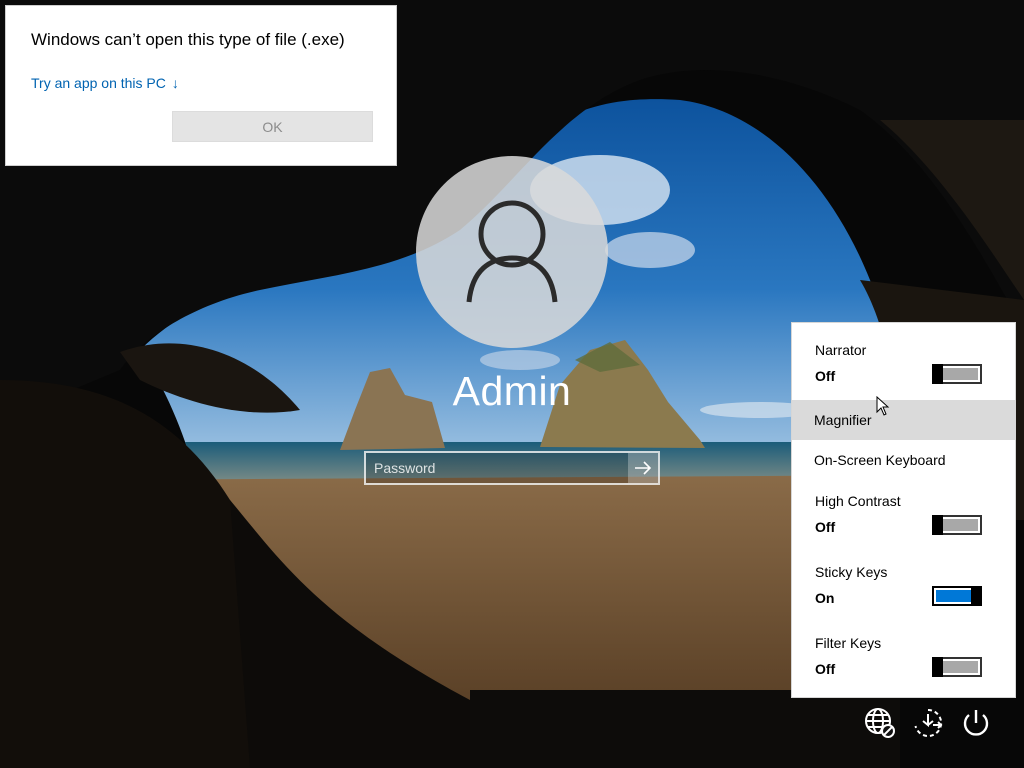  I want to click on on-screen-keyboard-label: On-Screen Keyboard, so click(880, 460).